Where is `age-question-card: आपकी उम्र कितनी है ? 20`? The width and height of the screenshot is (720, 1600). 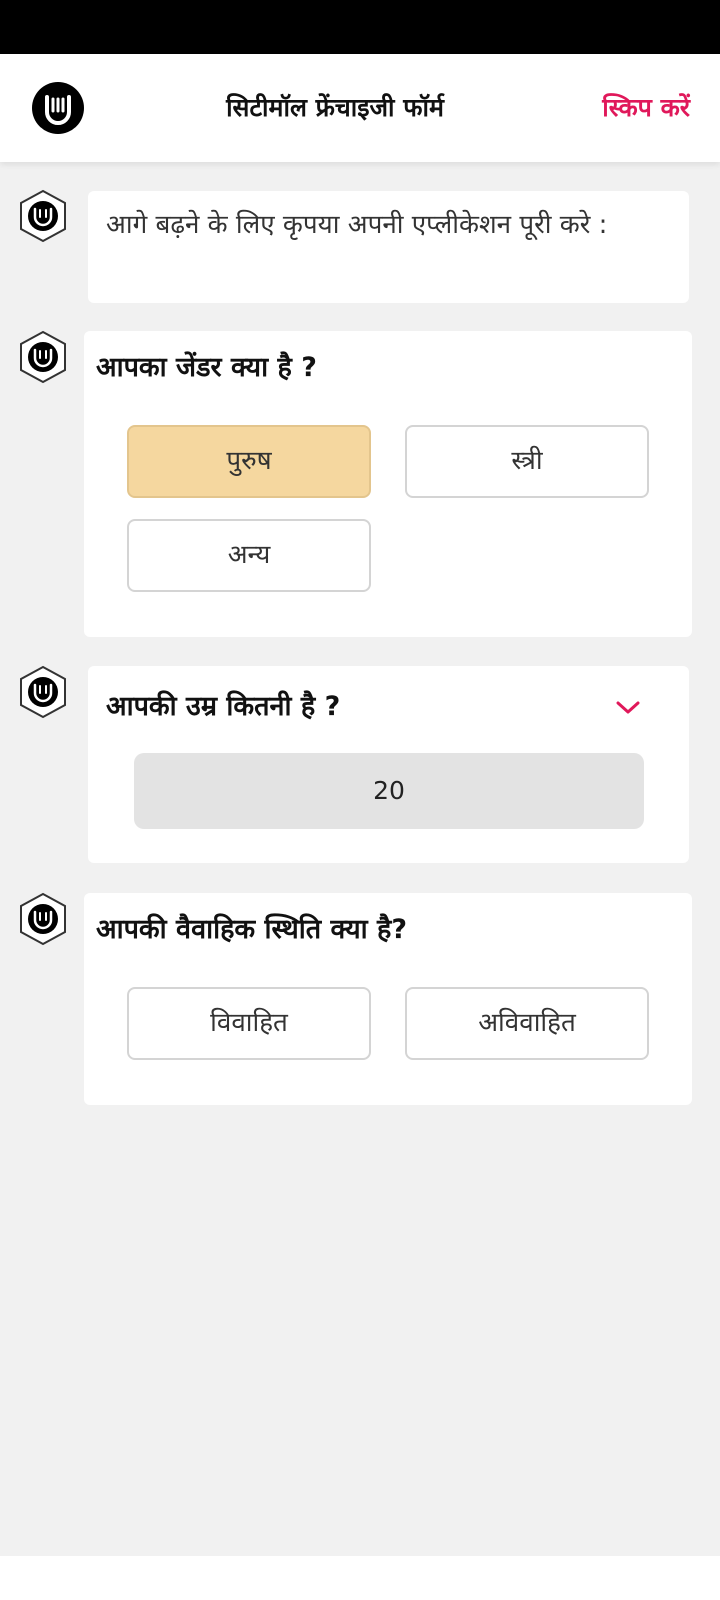 age-question-card: आपकी उम्र कितनी है ? 20 is located at coordinates (388, 764).